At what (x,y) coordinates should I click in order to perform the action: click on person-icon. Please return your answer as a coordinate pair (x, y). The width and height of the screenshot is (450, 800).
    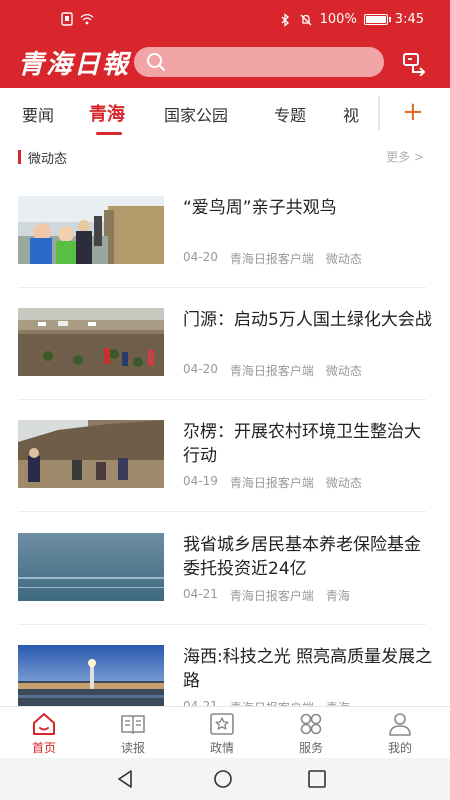
    Looking at the image, I should click on (400, 724).